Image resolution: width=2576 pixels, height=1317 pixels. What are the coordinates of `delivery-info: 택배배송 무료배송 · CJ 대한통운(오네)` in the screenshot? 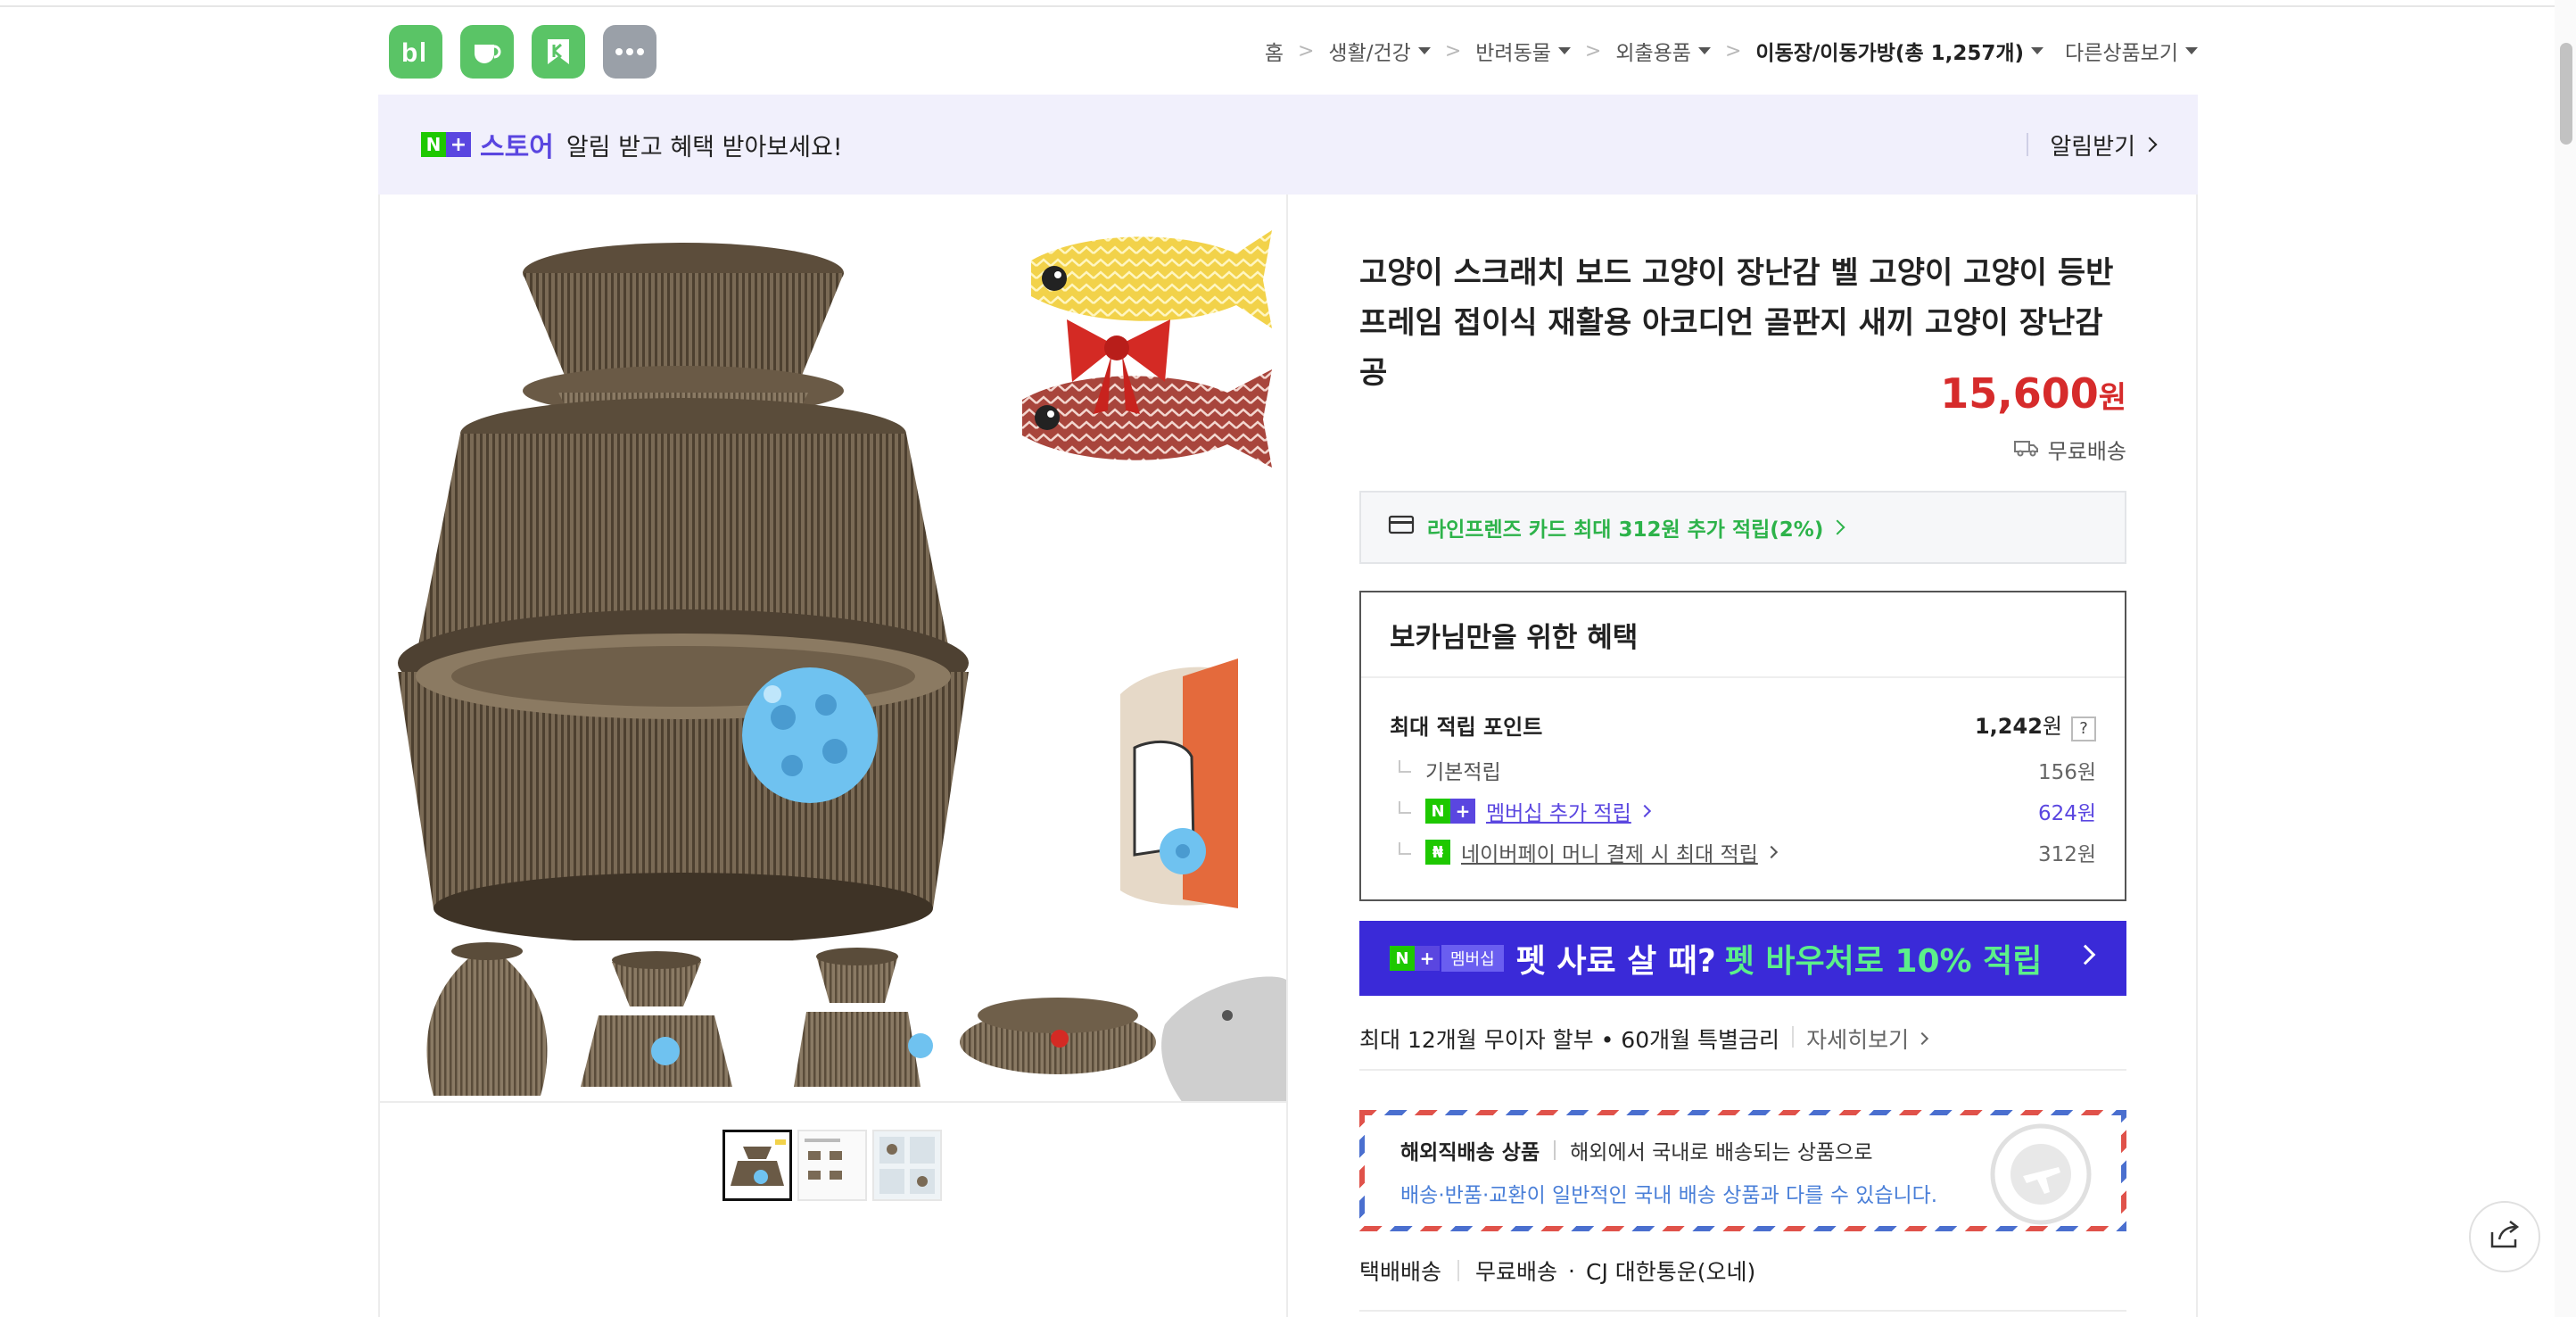 It's located at (1557, 1271).